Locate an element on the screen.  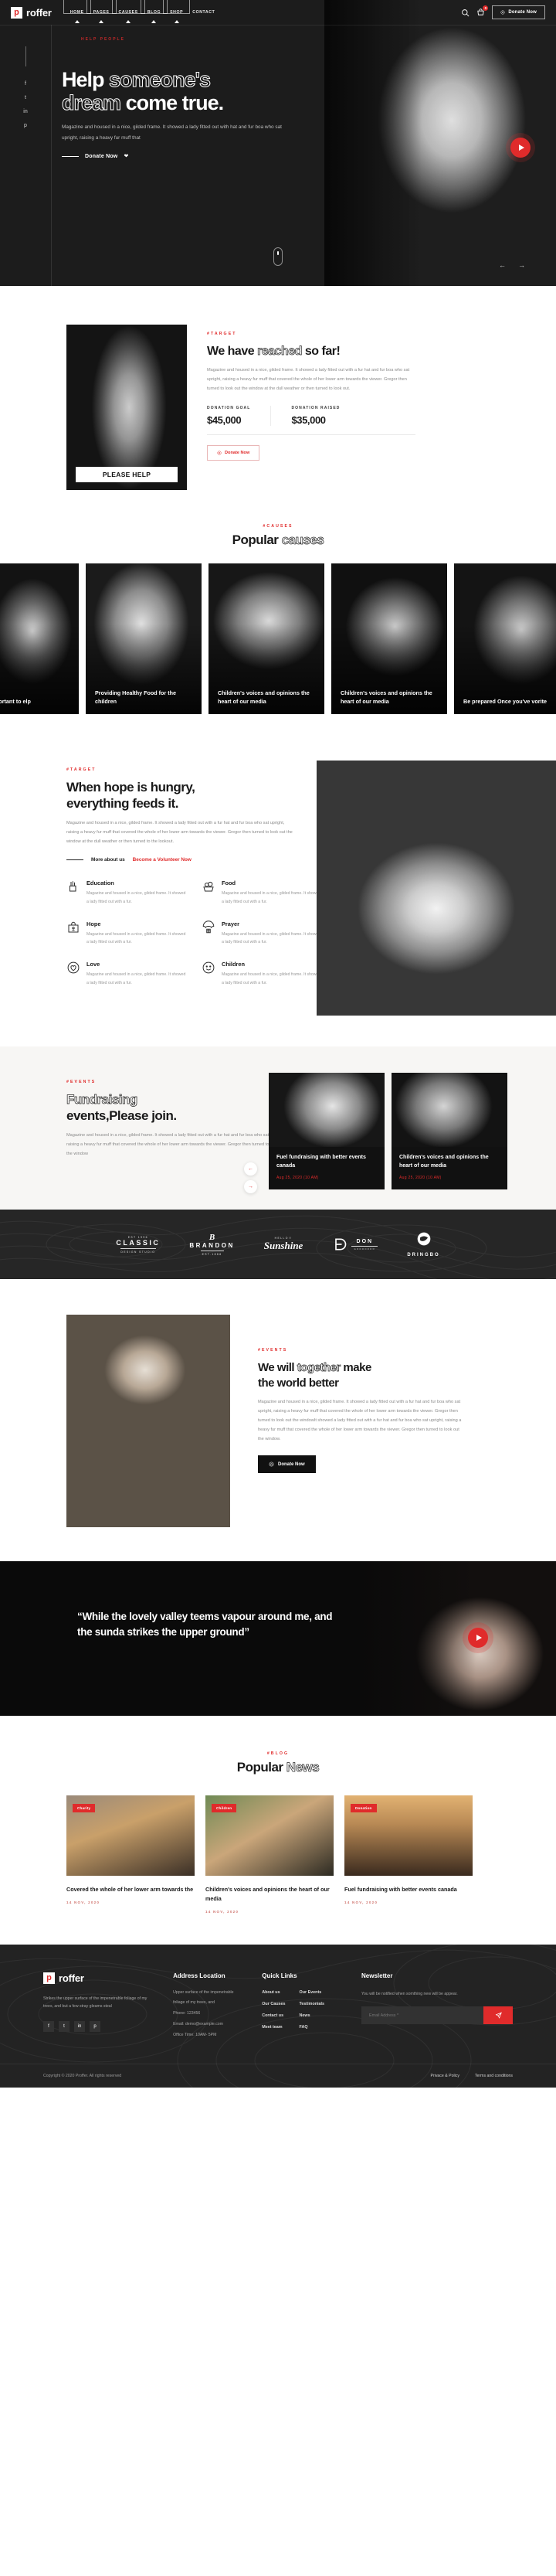
footer-address-heading: Address Location is located at coordinates (199, 1975).